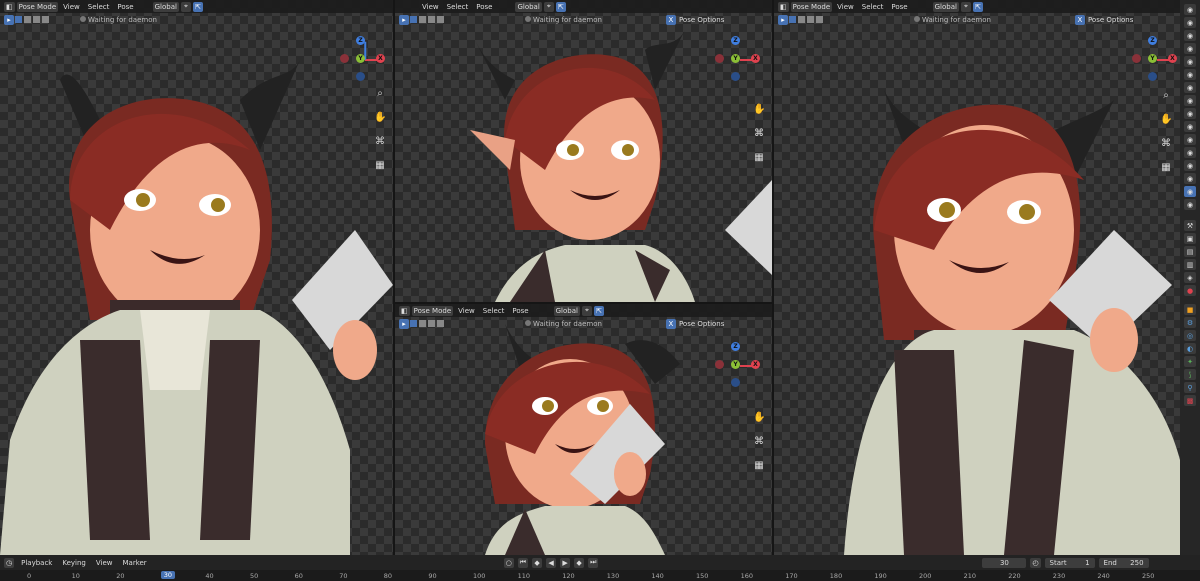  What do you see at coordinates (1190, 264) in the screenshot?
I see `view-layer-icon: ▥` at bounding box center [1190, 264].